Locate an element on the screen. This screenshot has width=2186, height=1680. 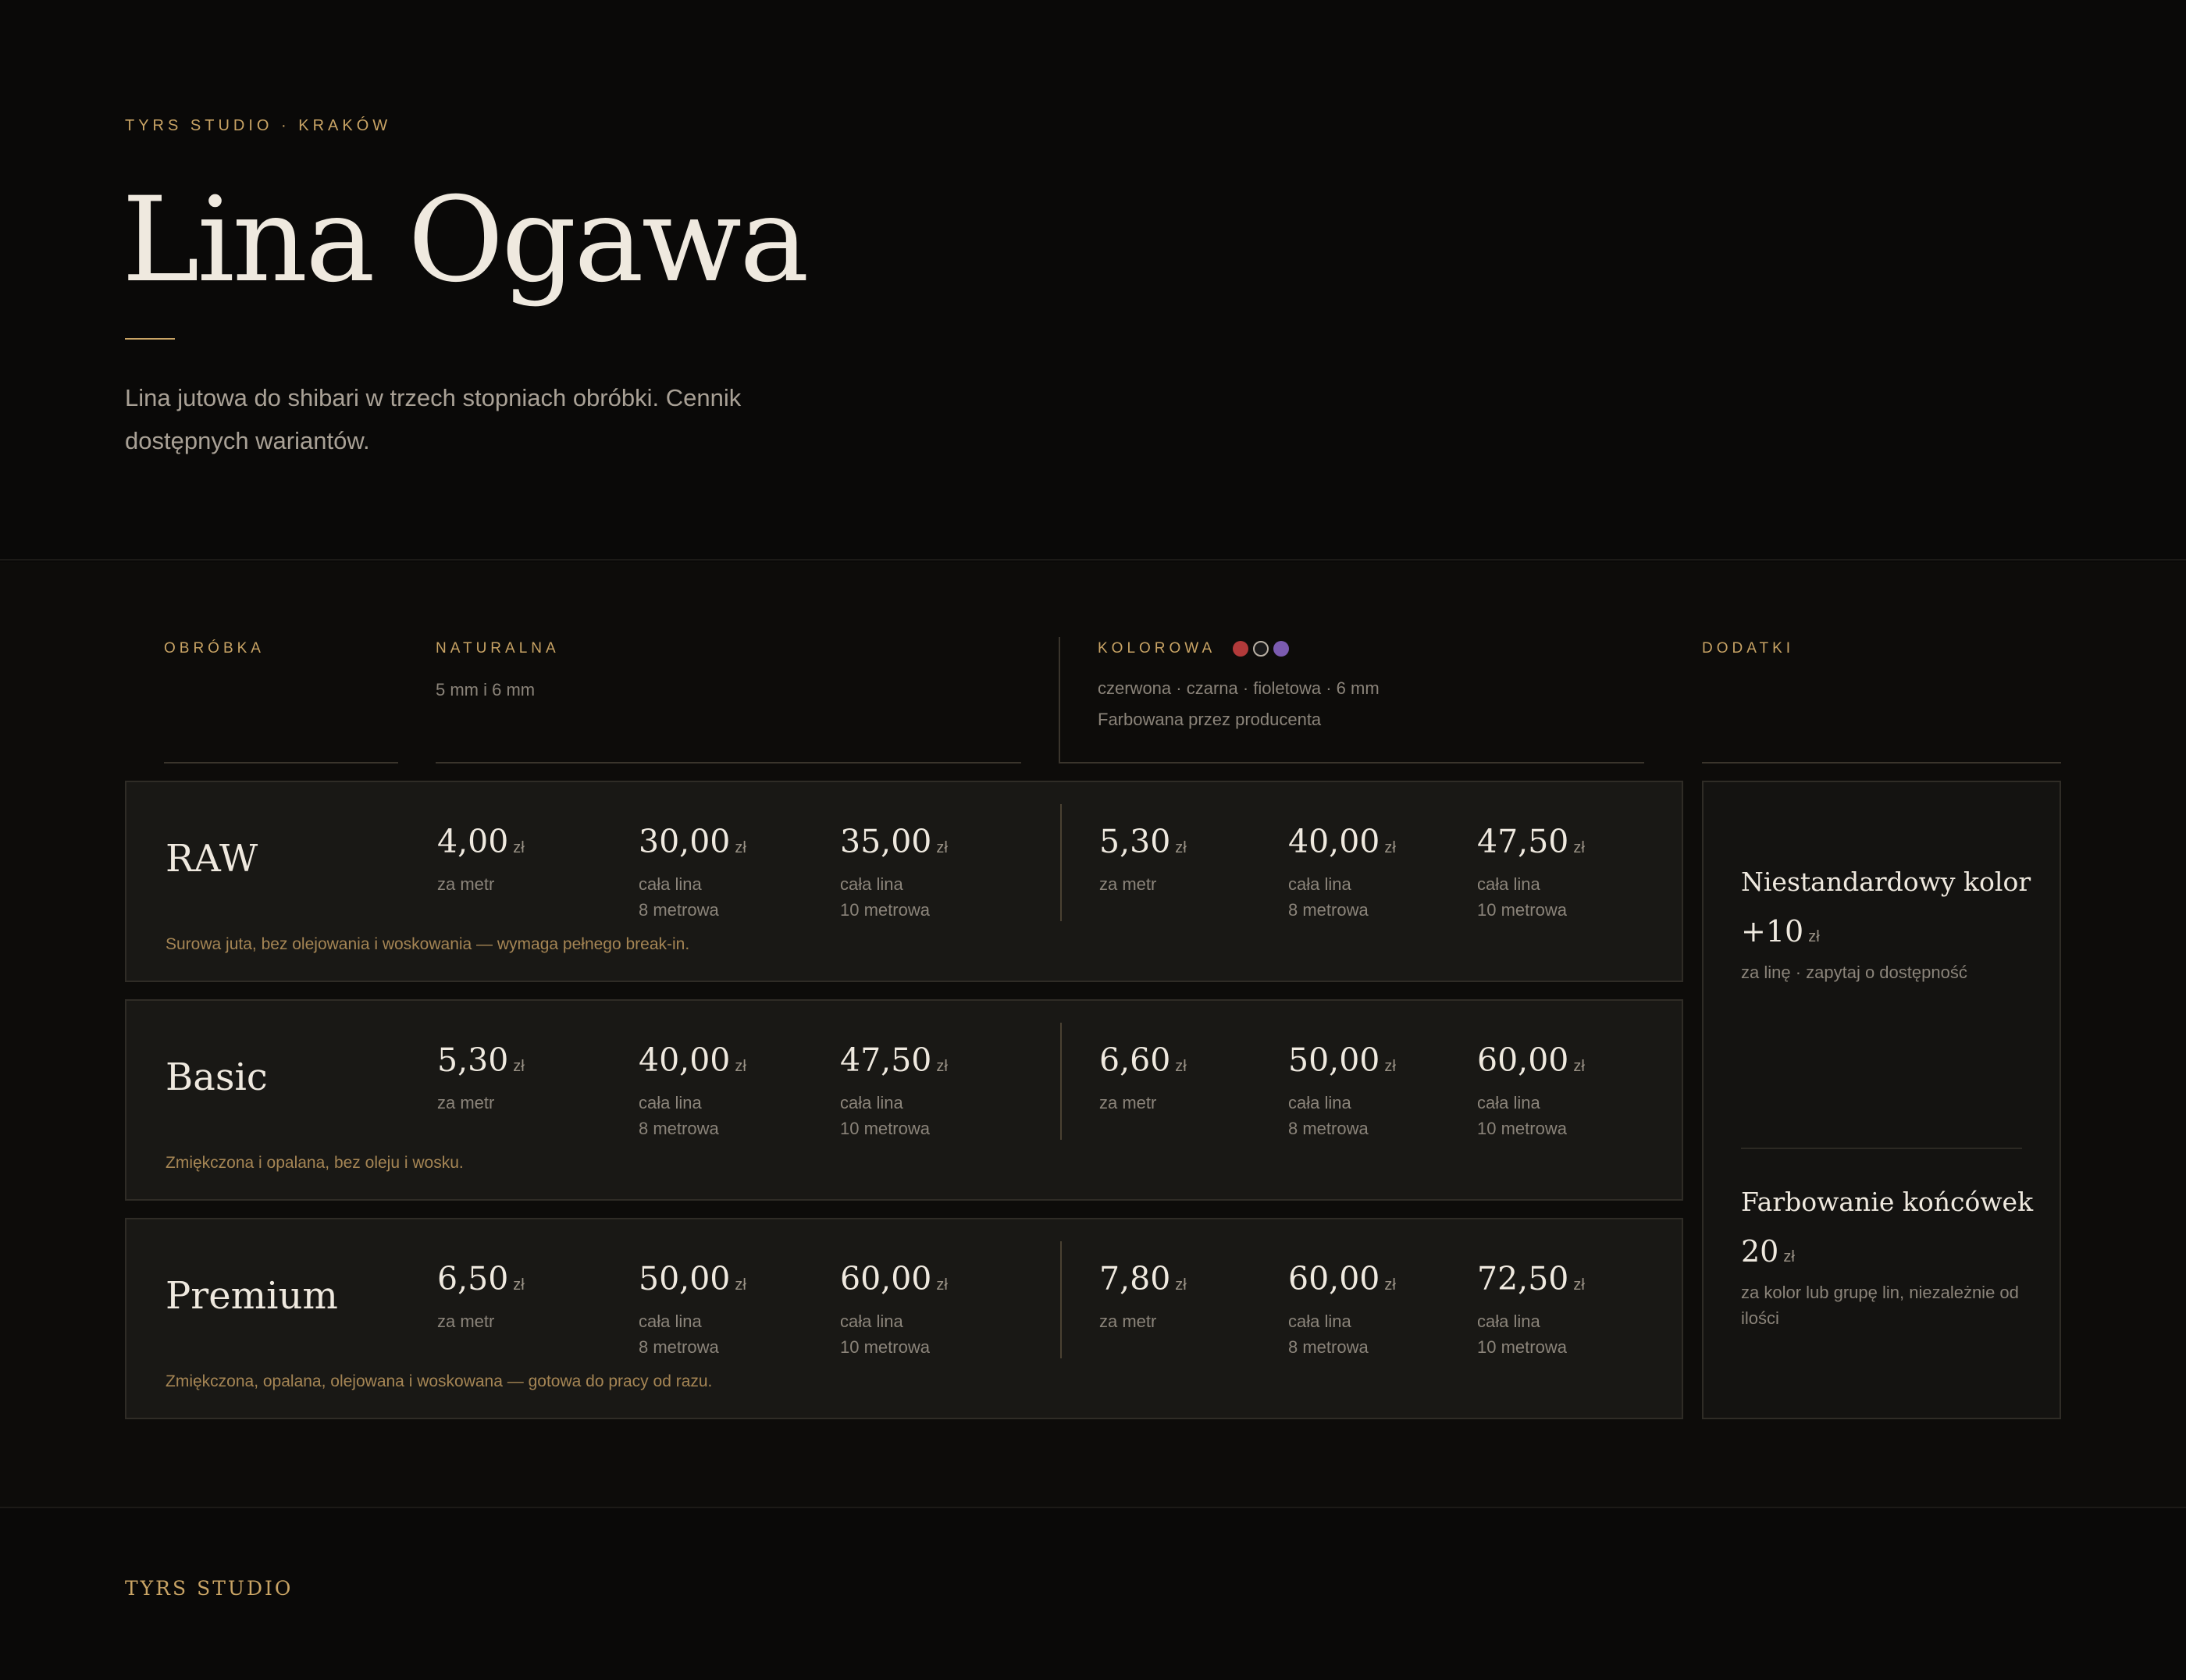
row-name: RAW is located at coordinates (212, 859).